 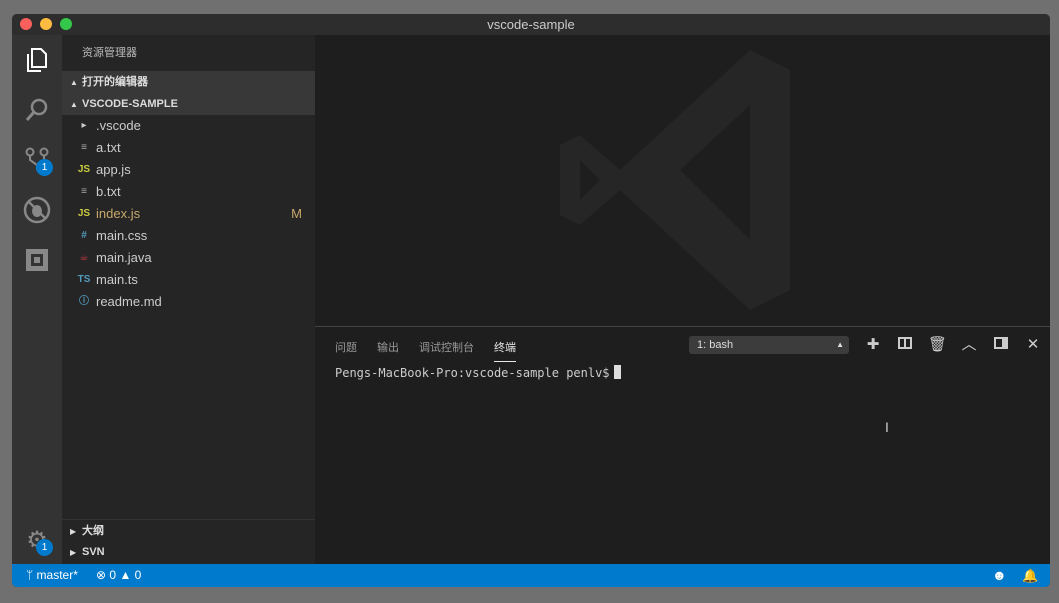 What do you see at coordinates (30, 575) in the screenshot?
I see `git-branch-icon: ᛘ` at bounding box center [30, 575].